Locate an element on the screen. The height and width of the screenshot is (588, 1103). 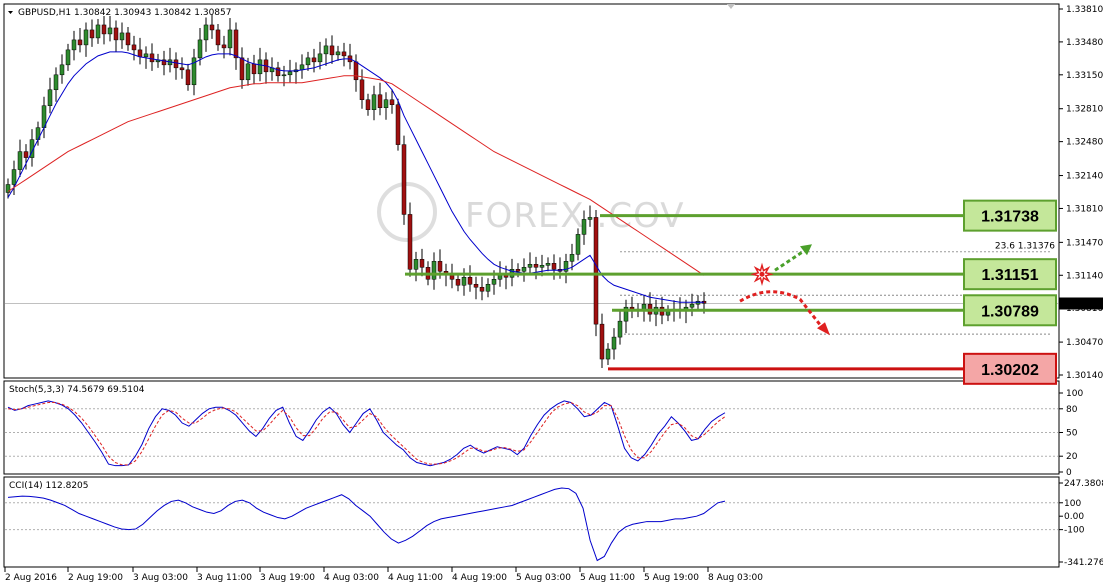
time-axis-label: 5 Aug 11:00 is located at coordinates (607, 578).